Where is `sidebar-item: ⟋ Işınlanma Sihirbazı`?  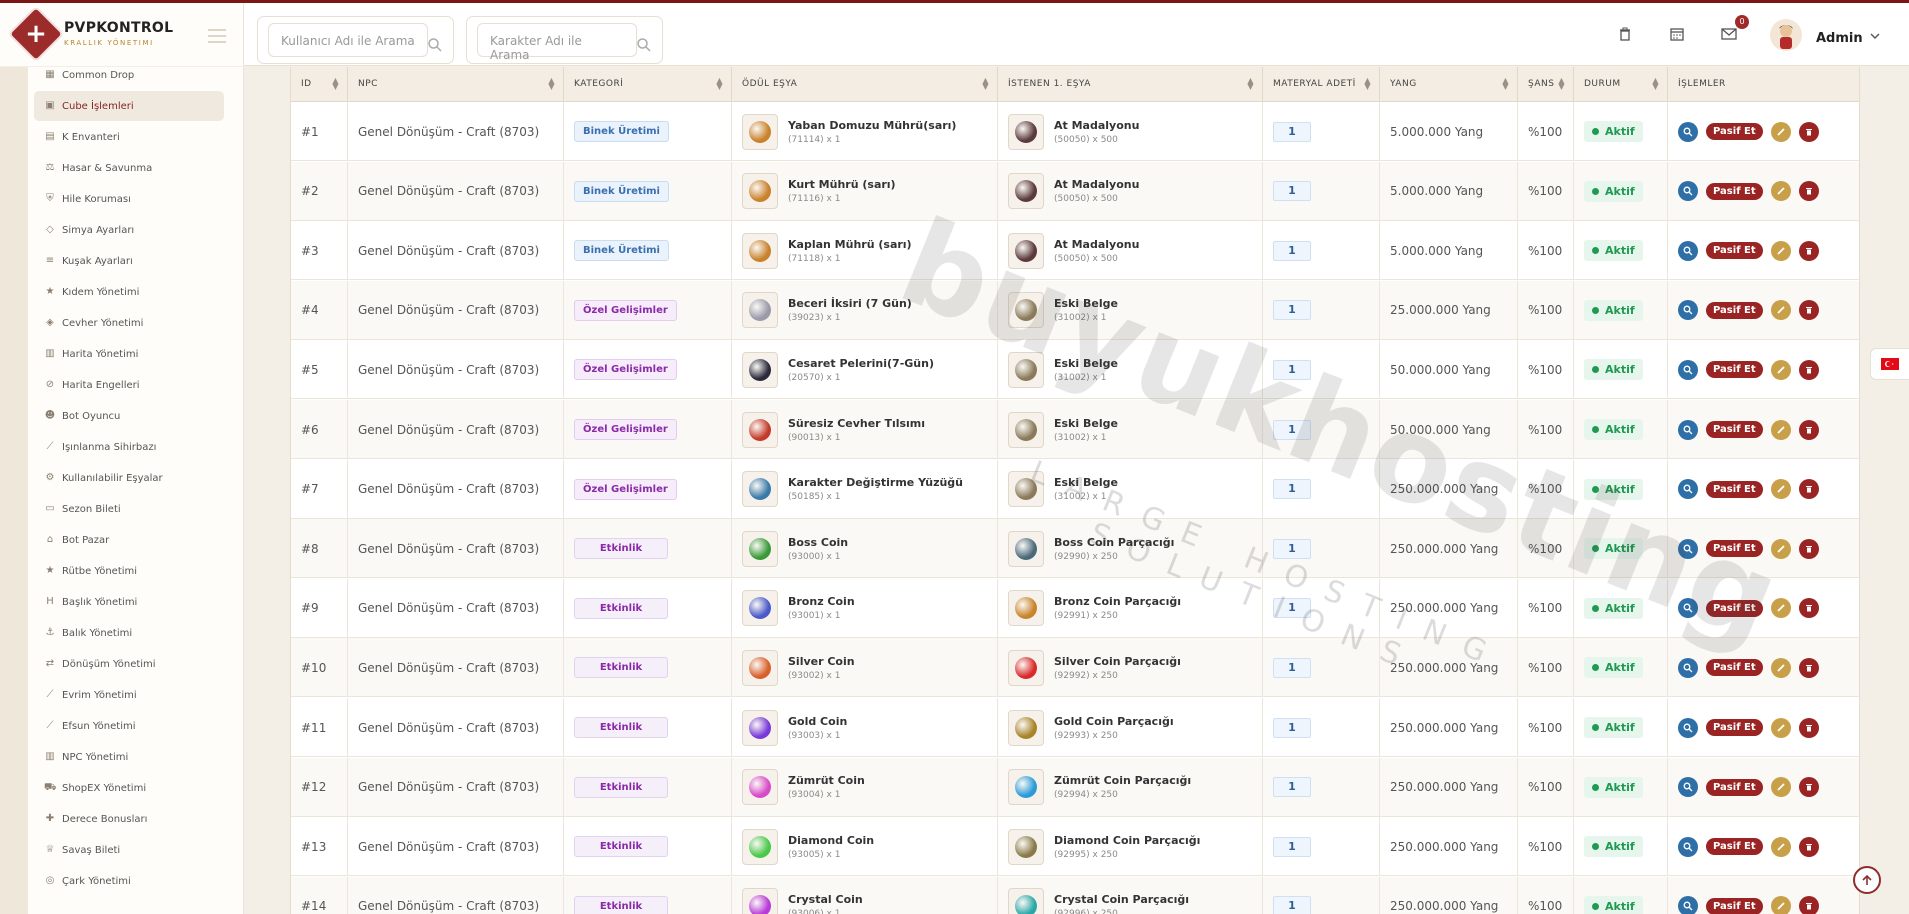
sidebar-item: ⟋ Işınlanma Sihirbazı is located at coordinates (129, 447).